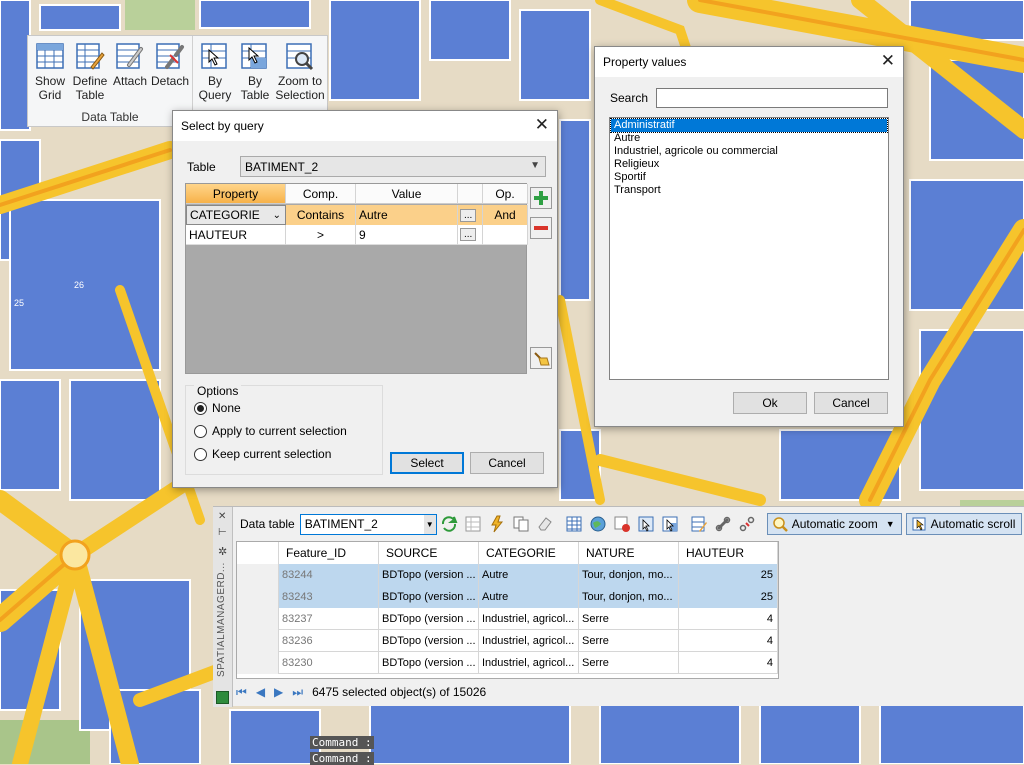 Image resolution: width=1024 pixels, height=765 pixels. What do you see at coordinates (255, 70) in the screenshot?
I see `select-by-table-button: By Table` at bounding box center [255, 70].